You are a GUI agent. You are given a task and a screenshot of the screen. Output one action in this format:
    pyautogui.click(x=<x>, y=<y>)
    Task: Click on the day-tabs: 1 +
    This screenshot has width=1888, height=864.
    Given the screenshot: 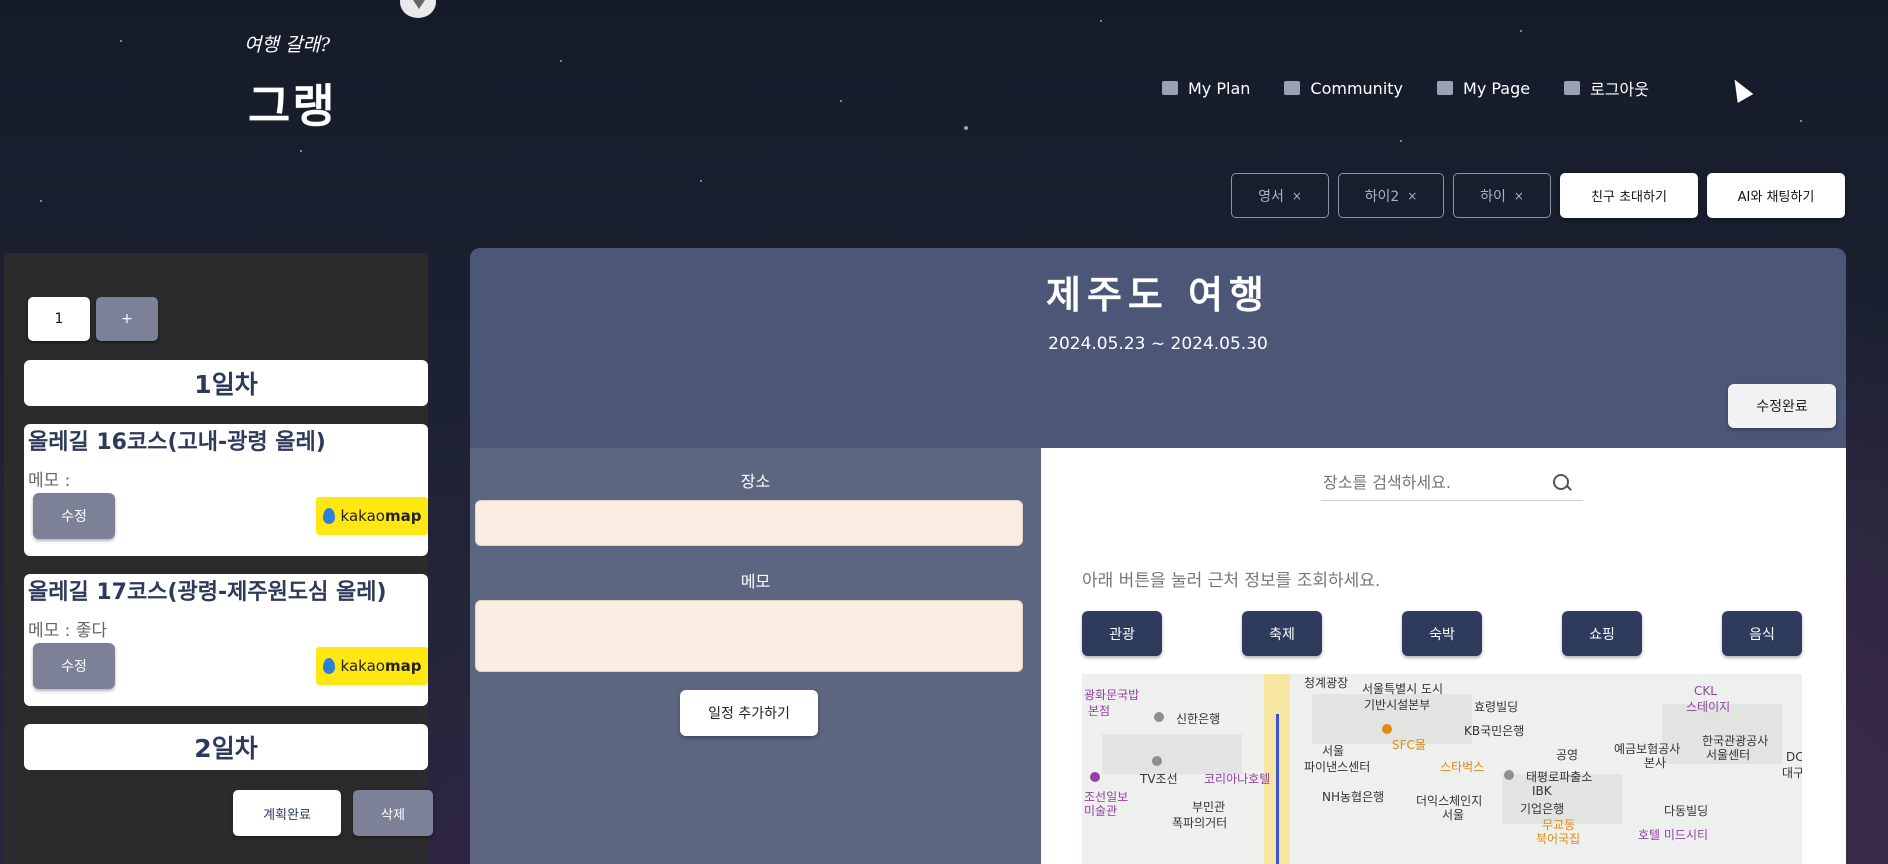 What is the action you would take?
    pyautogui.click(x=93, y=319)
    